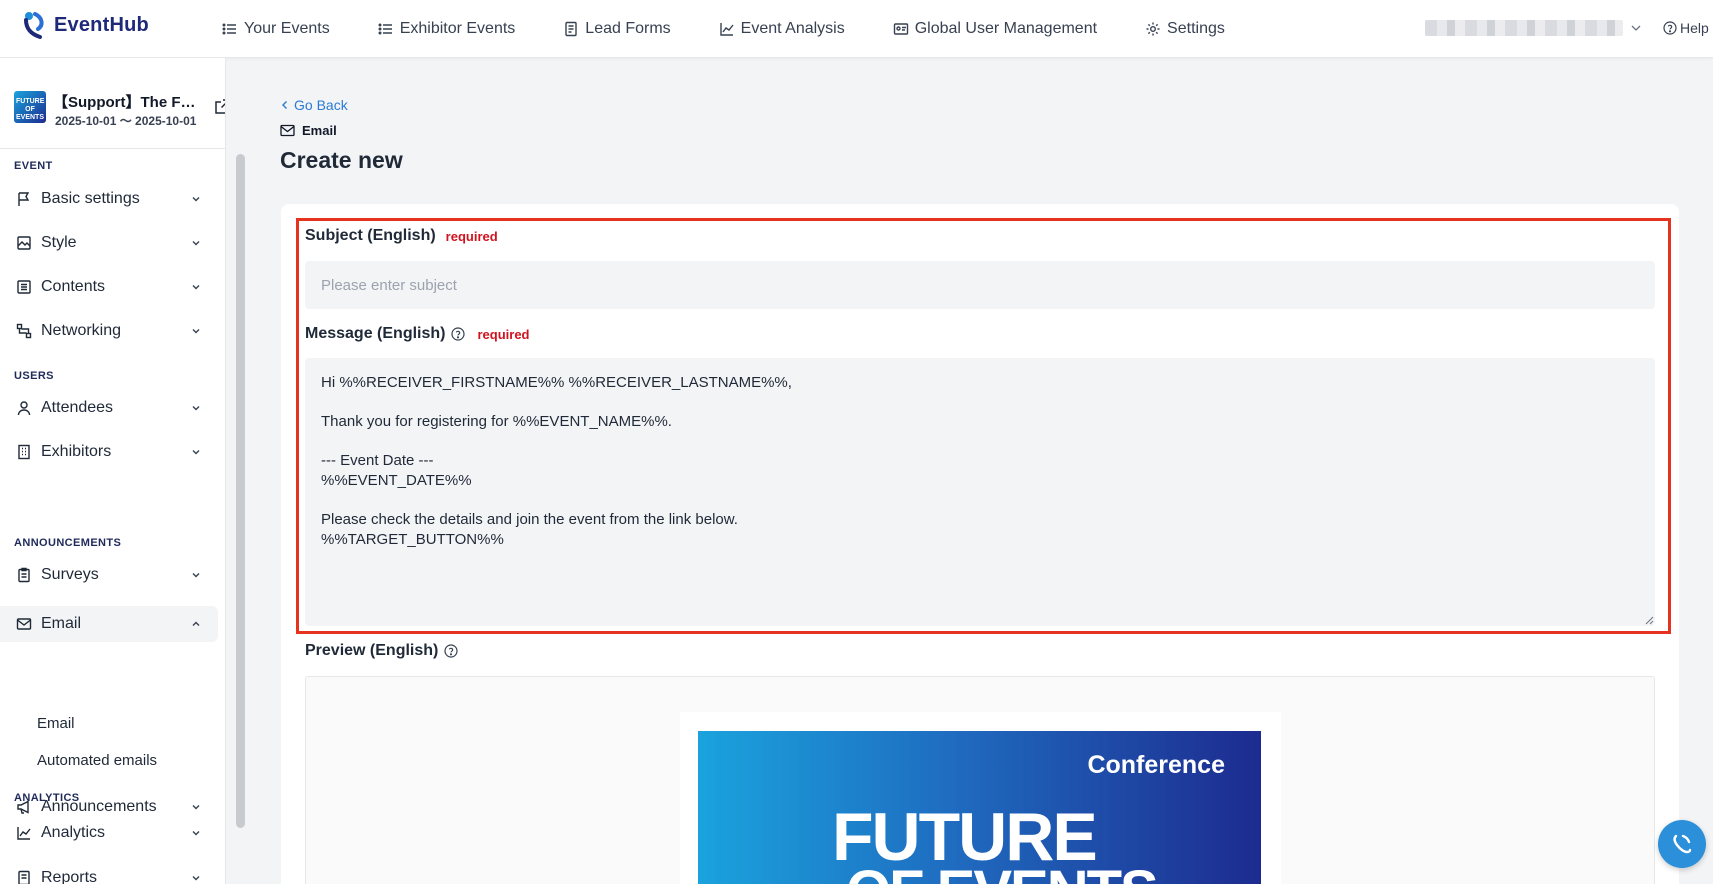 This screenshot has height=884, width=1713. What do you see at coordinates (24, 331) in the screenshot?
I see `network-icon` at bounding box center [24, 331].